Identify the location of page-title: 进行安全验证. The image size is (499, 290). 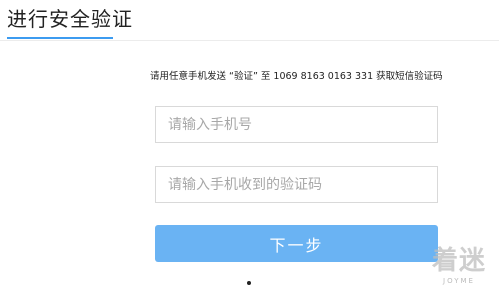
(70, 19).